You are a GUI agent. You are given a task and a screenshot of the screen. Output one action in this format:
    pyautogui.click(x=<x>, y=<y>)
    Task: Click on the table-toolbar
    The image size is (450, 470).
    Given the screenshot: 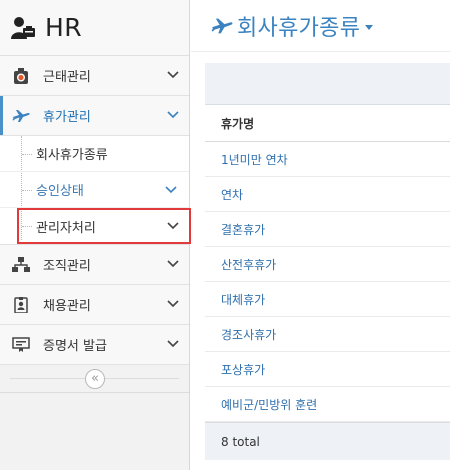 What is the action you would take?
    pyautogui.click(x=327, y=84)
    